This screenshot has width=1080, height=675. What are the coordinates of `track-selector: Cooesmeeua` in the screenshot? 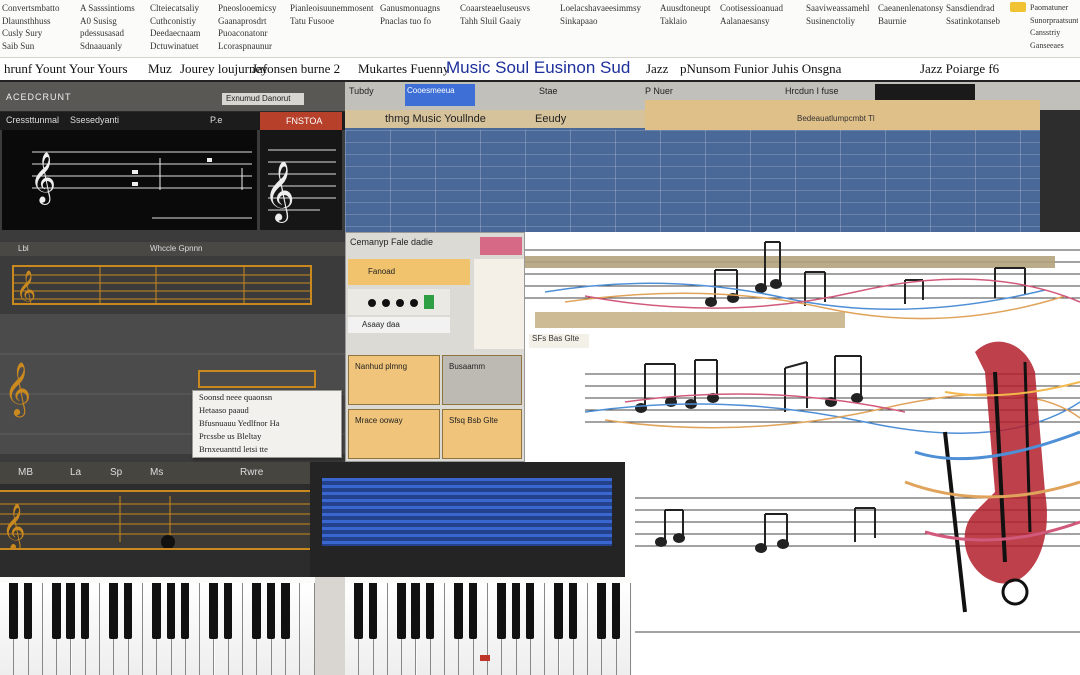 It's located at (440, 95).